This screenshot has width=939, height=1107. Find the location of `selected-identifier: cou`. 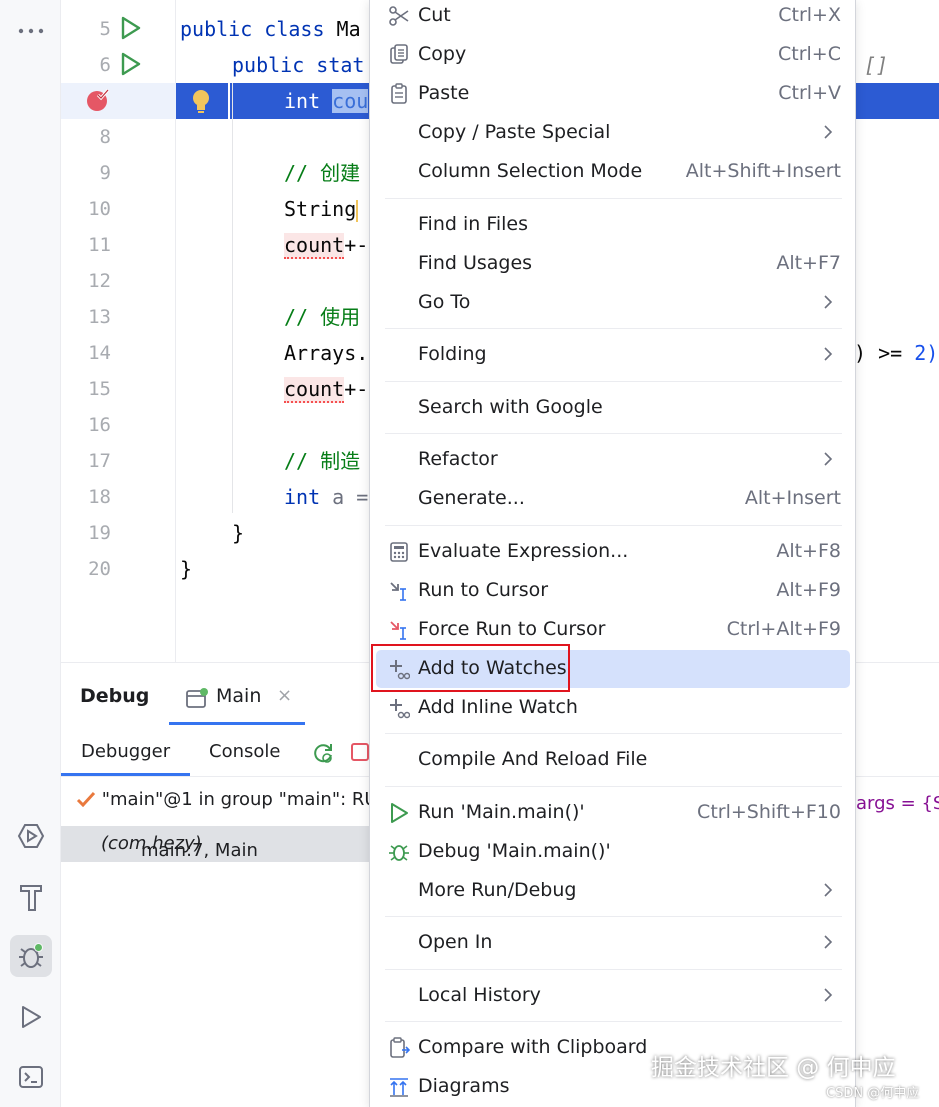

selected-identifier: cou is located at coordinates (350, 101).